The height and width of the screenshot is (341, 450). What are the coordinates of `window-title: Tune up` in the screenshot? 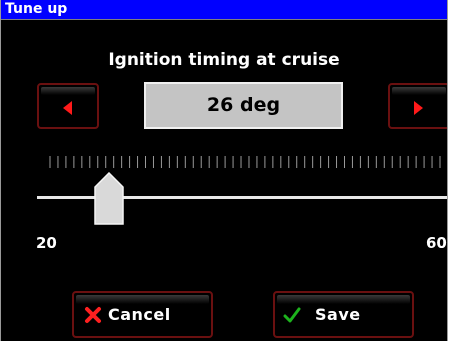 It's located at (224, 10).